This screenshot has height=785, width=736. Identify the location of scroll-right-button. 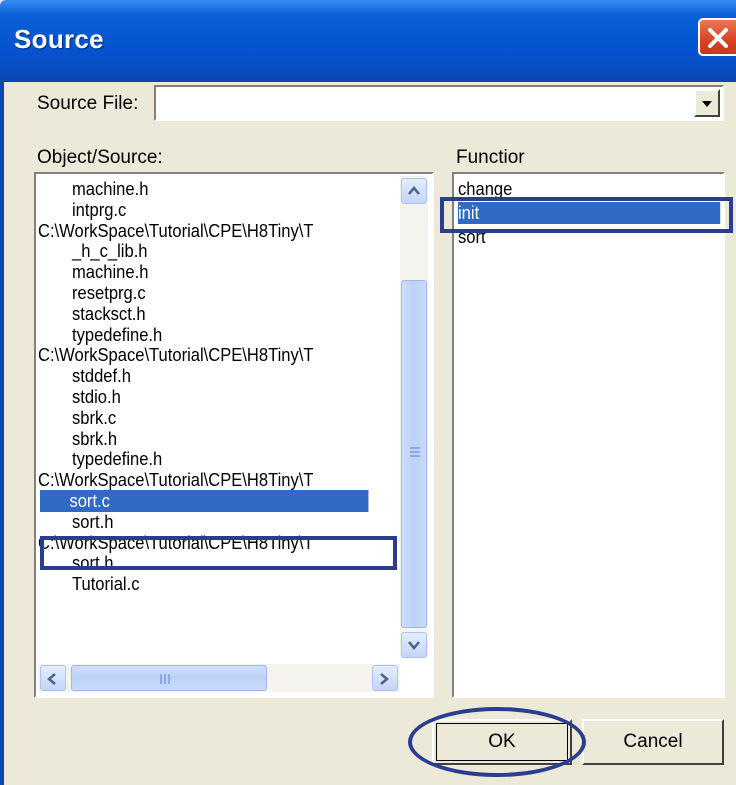
(385, 678).